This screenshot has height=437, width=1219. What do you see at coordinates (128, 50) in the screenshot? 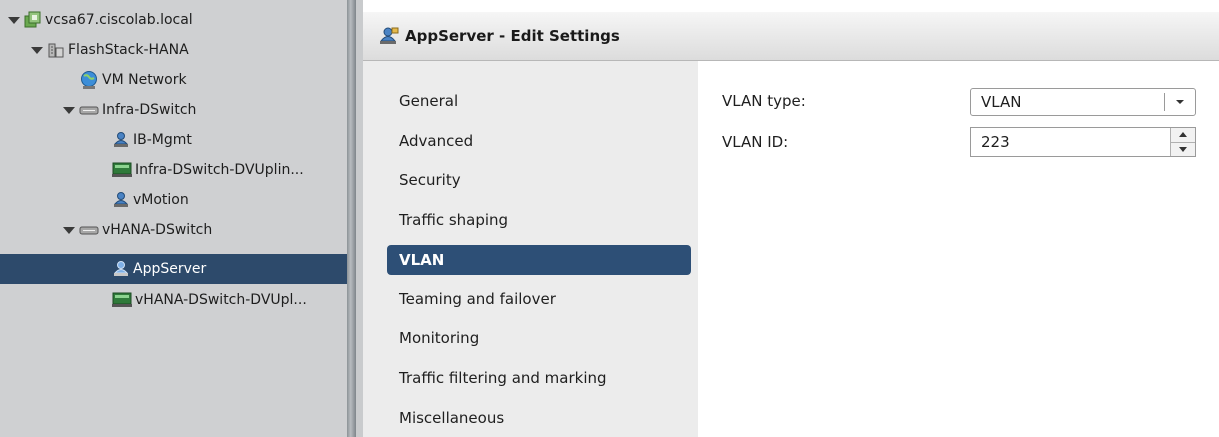
I see `tree-item-label: FlashStack-HANA` at bounding box center [128, 50].